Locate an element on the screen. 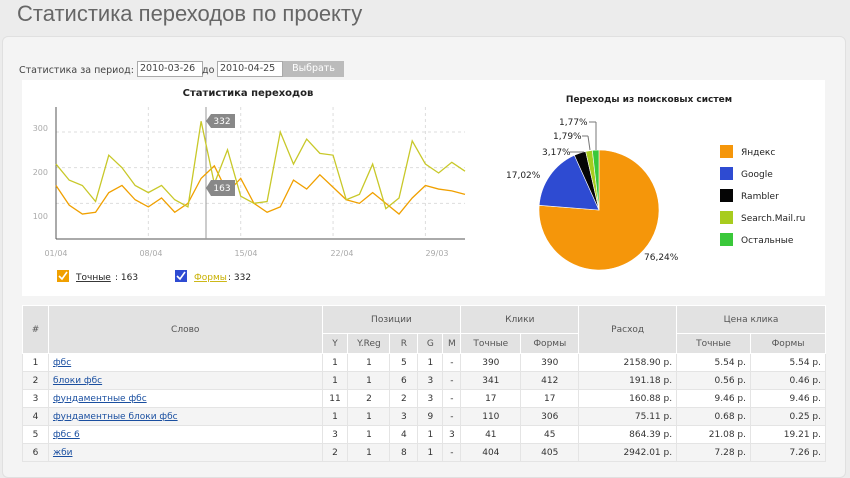 This screenshot has width=850, height=478. table-row: 5 фбс 6 3 1 4 1 3 41 45 864.39 р. 21.08 р. 19.21 р. is located at coordinates (424, 434).